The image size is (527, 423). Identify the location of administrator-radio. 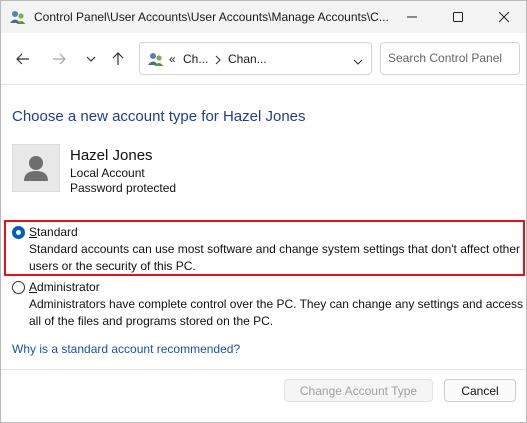
(18, 287).